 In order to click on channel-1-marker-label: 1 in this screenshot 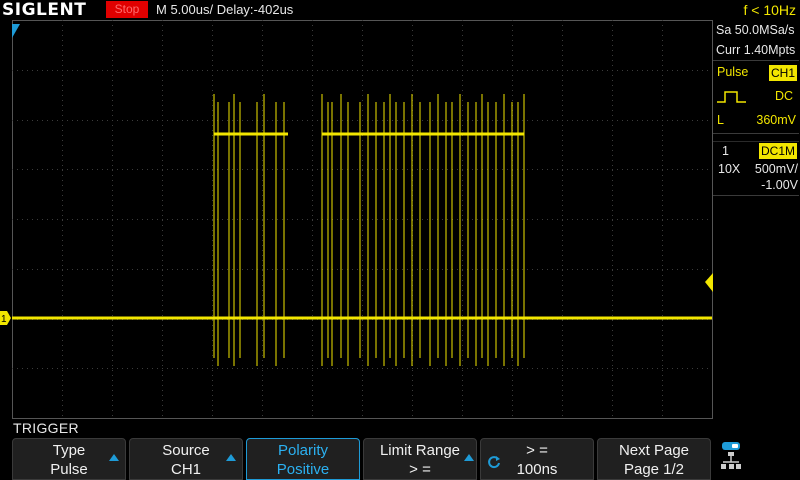, I will do `click(4, 319)`.